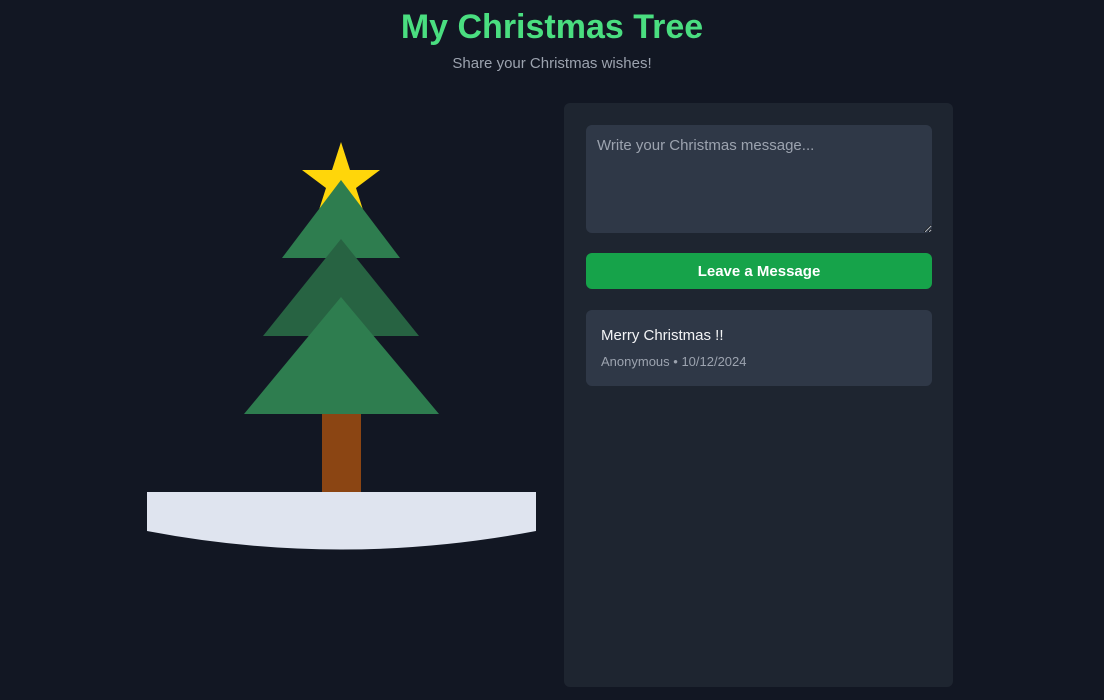  I want to click on message-date: 10/12/2024, so click(714, 361).